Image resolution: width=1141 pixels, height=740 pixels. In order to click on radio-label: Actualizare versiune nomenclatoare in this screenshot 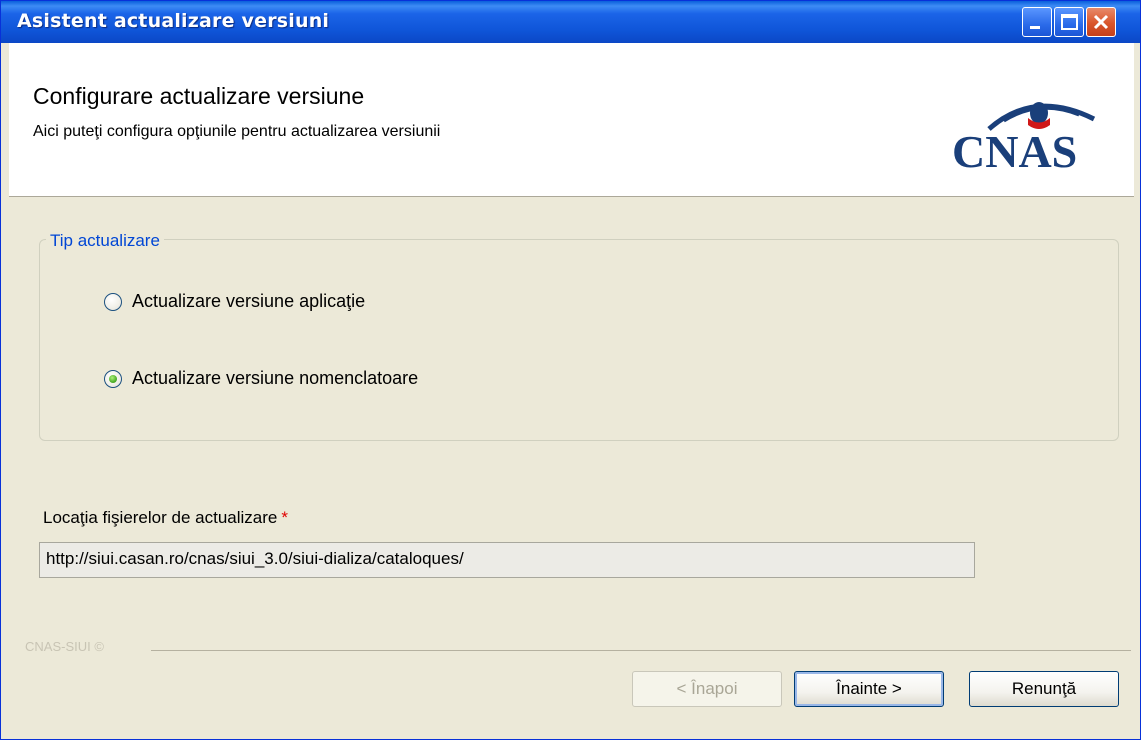, I will do `click(275, 378)`.